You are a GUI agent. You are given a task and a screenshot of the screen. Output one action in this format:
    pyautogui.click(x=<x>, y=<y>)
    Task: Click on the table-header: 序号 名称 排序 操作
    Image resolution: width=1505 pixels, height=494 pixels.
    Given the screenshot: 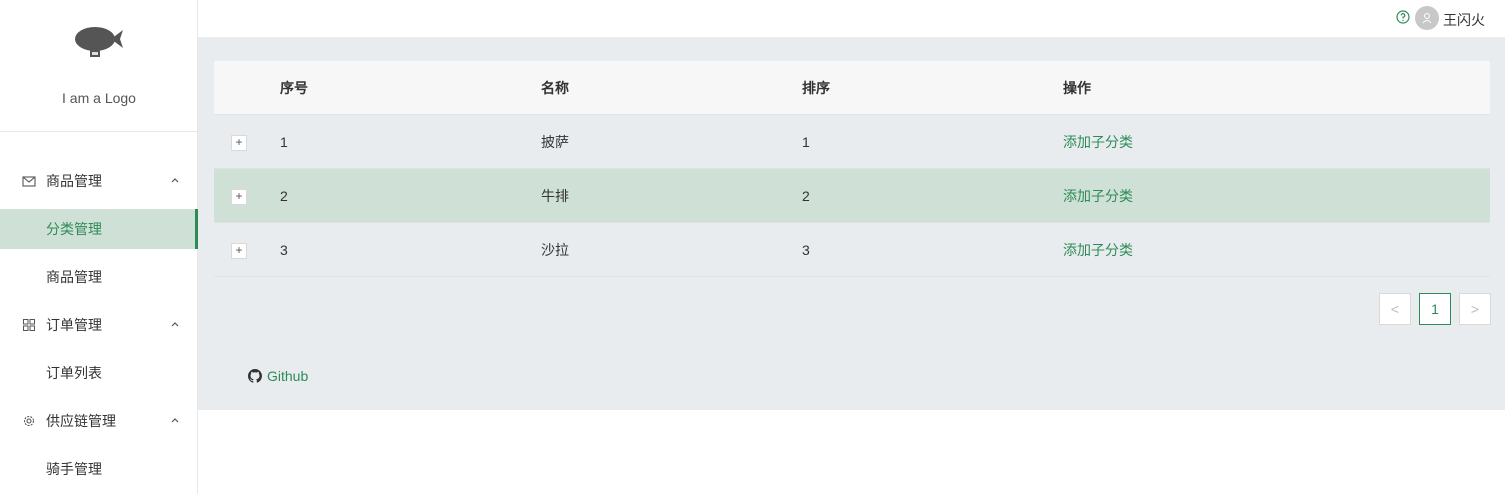 What is the action you would take?
    pyautogui.click(x=852, y=88)
    